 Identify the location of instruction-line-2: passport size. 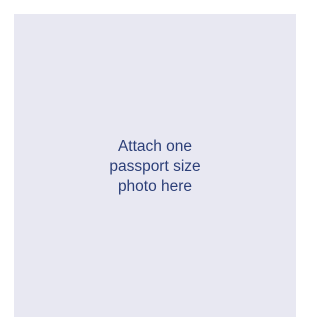
(155, 166).